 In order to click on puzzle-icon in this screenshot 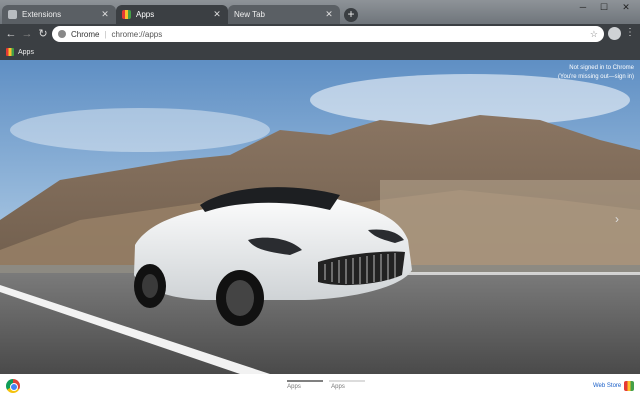, I will do `click(12, 14)`.